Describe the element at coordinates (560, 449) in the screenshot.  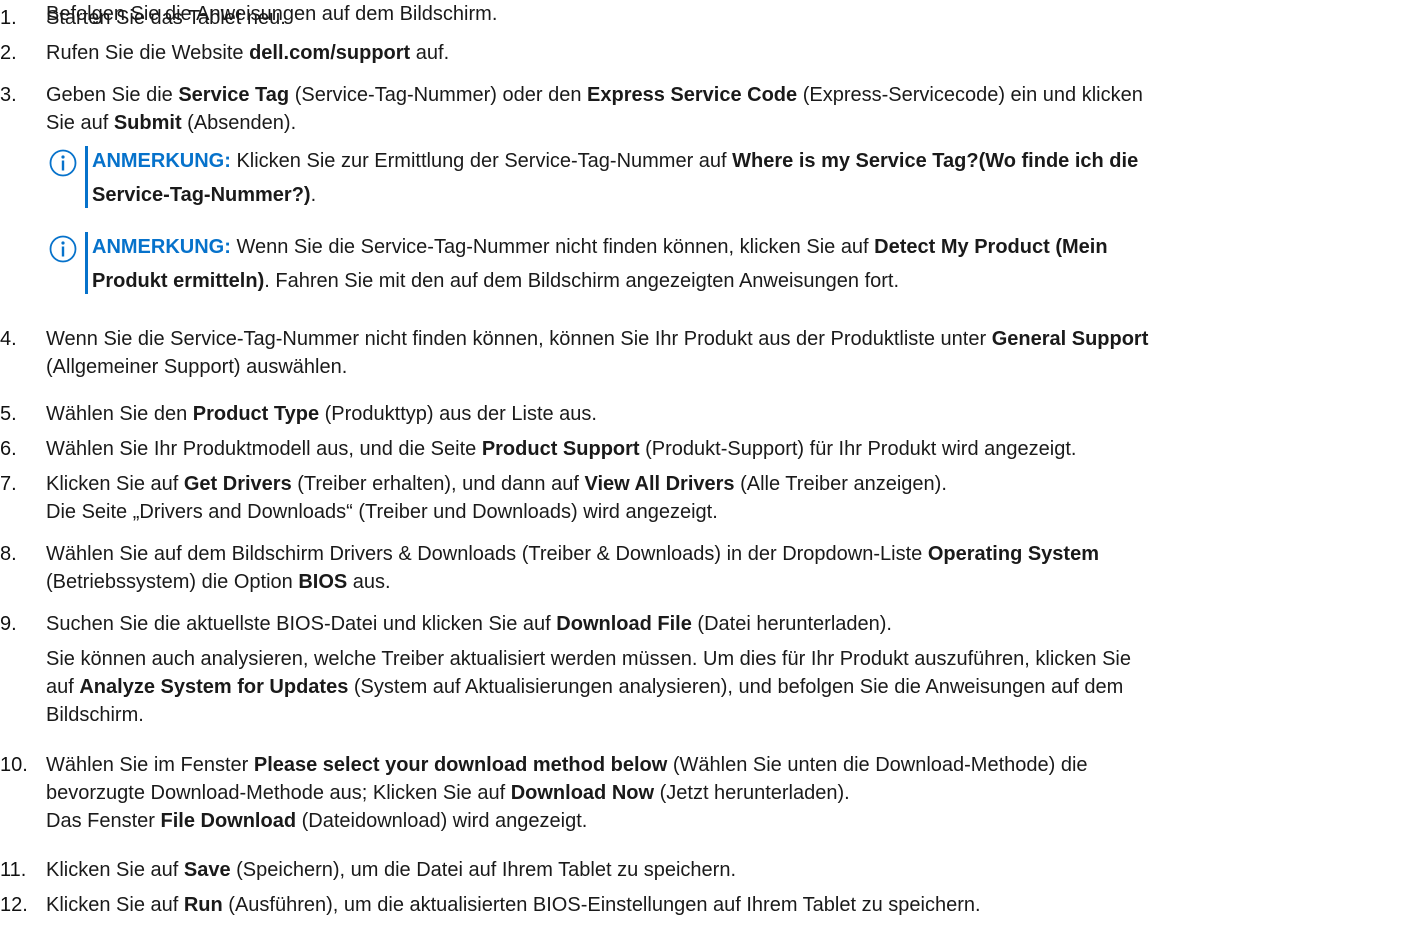
I see `bold-term: Product Support` at that location.